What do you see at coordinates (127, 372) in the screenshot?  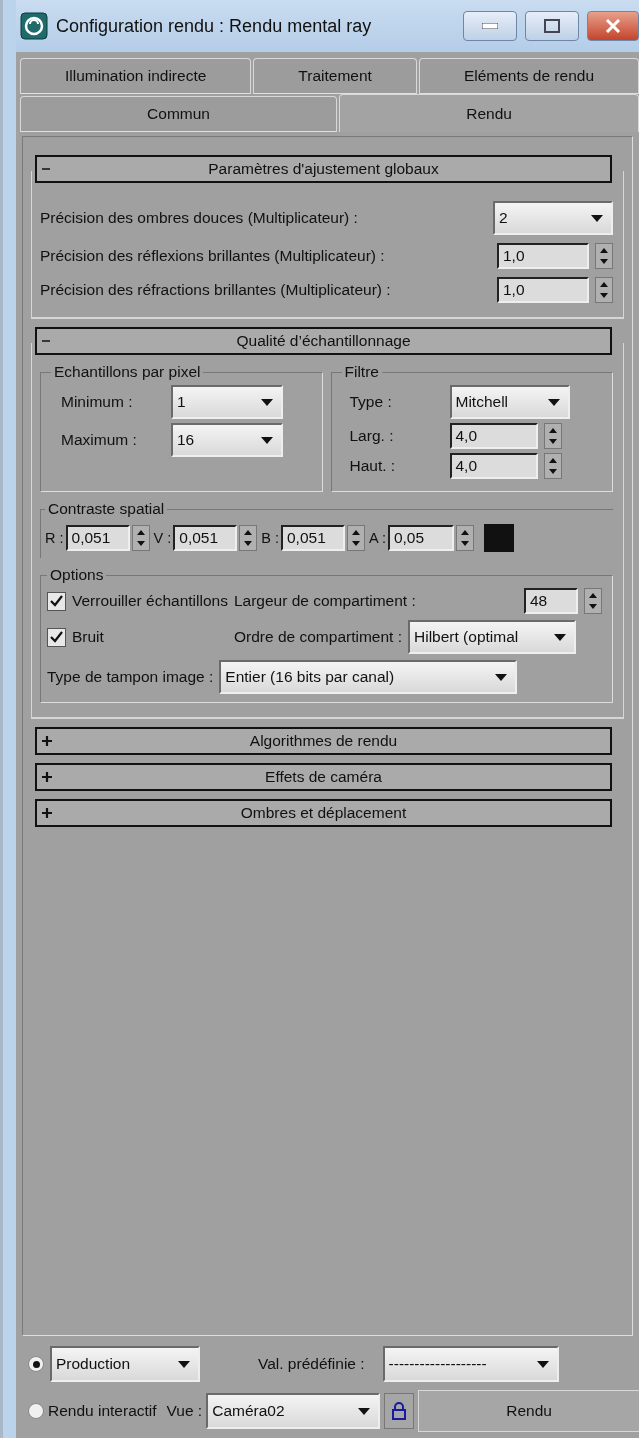 I see `group-title: Echantillons par pixel` at bounding box center [127, 372].